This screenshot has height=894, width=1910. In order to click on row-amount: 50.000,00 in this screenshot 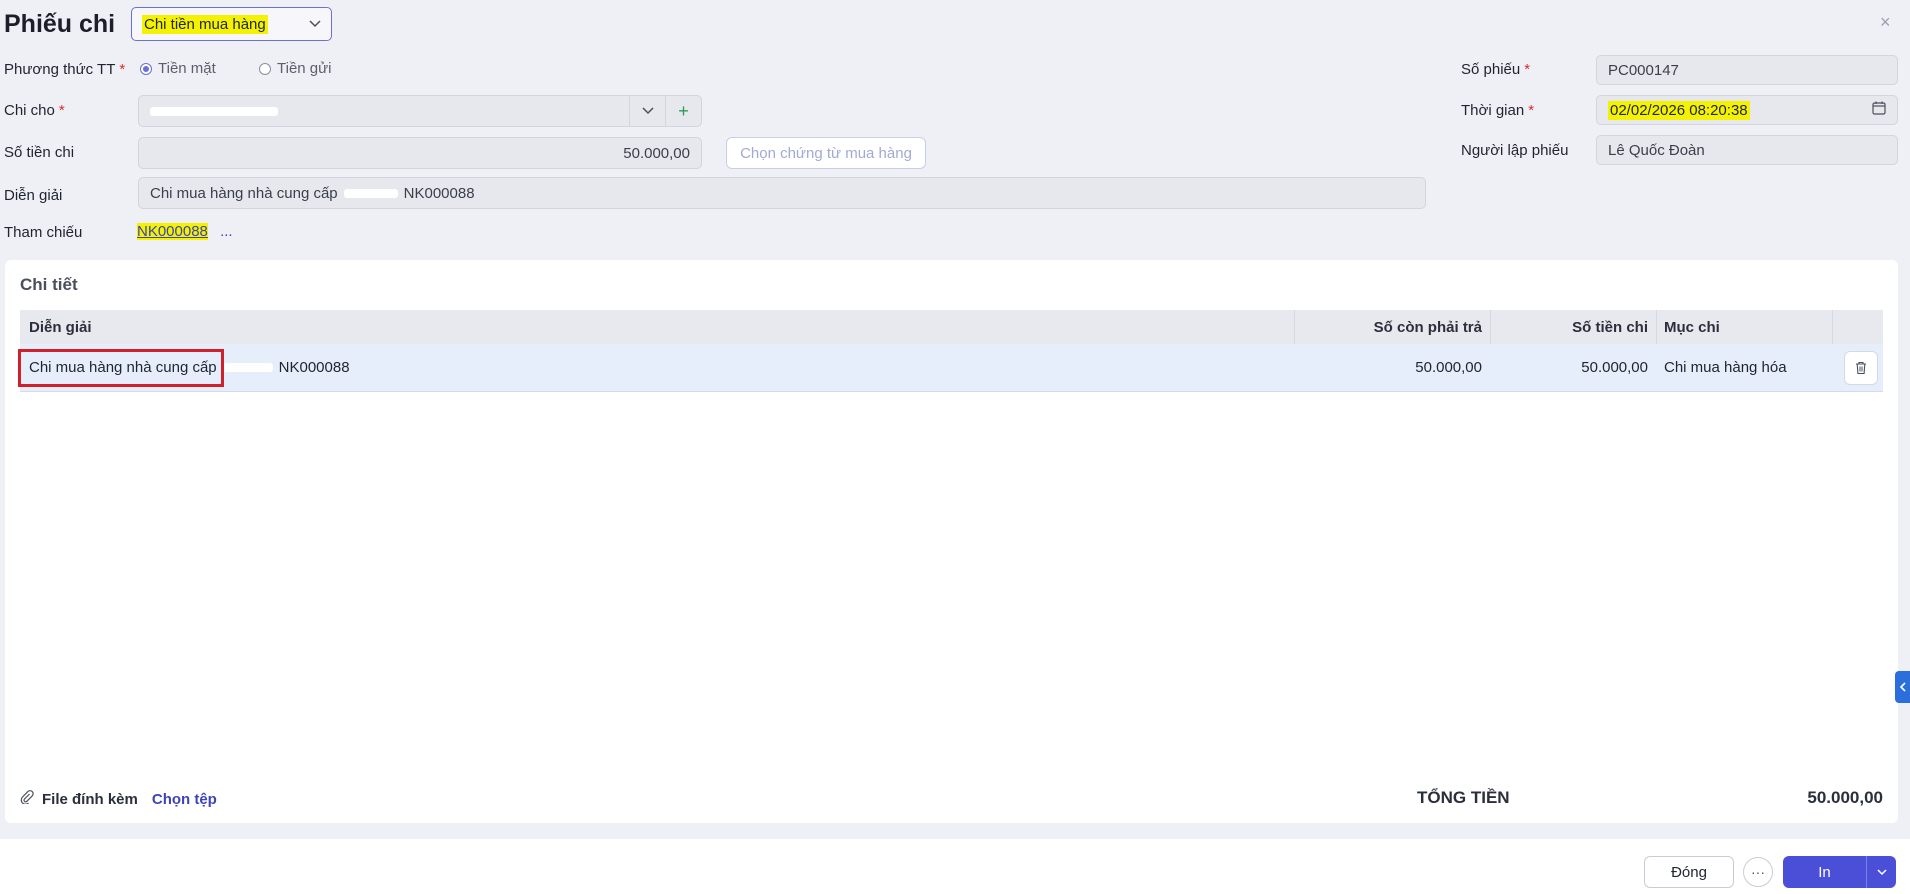, I will do `click(1573, 367)`.